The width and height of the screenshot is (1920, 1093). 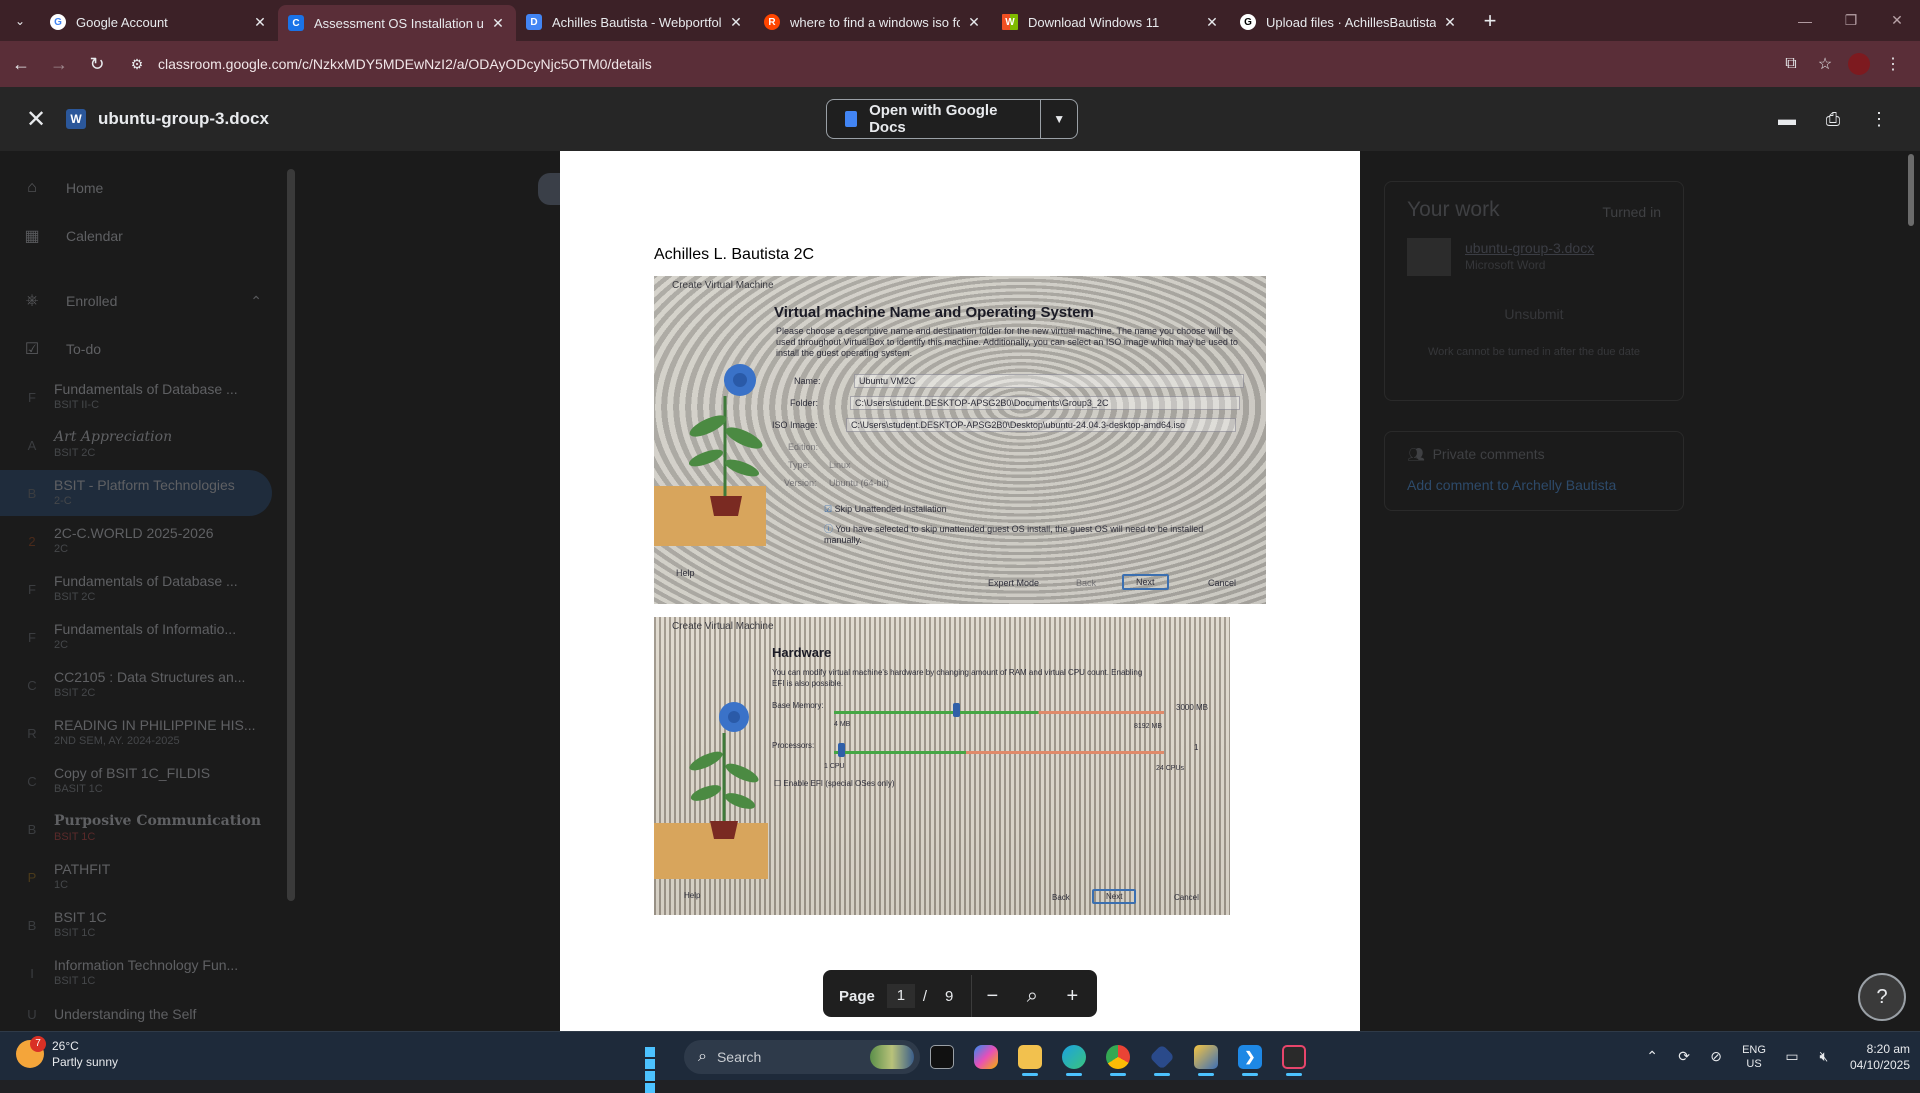 I want to click on open-with-google-docs-button: Open with Google Docs, so click(x=934, y=119).